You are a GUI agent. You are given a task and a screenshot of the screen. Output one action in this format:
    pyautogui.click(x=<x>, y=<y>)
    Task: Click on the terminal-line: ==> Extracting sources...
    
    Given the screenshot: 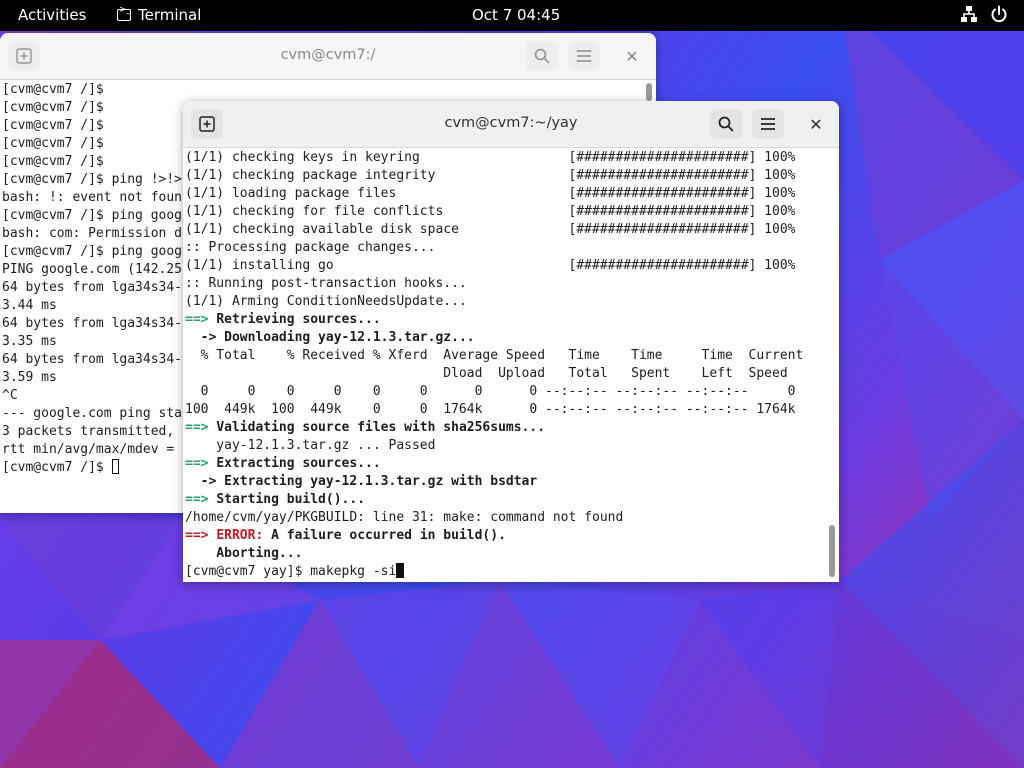 What is the action you would take?
    pyautogui.click(x=494, y=464)
    